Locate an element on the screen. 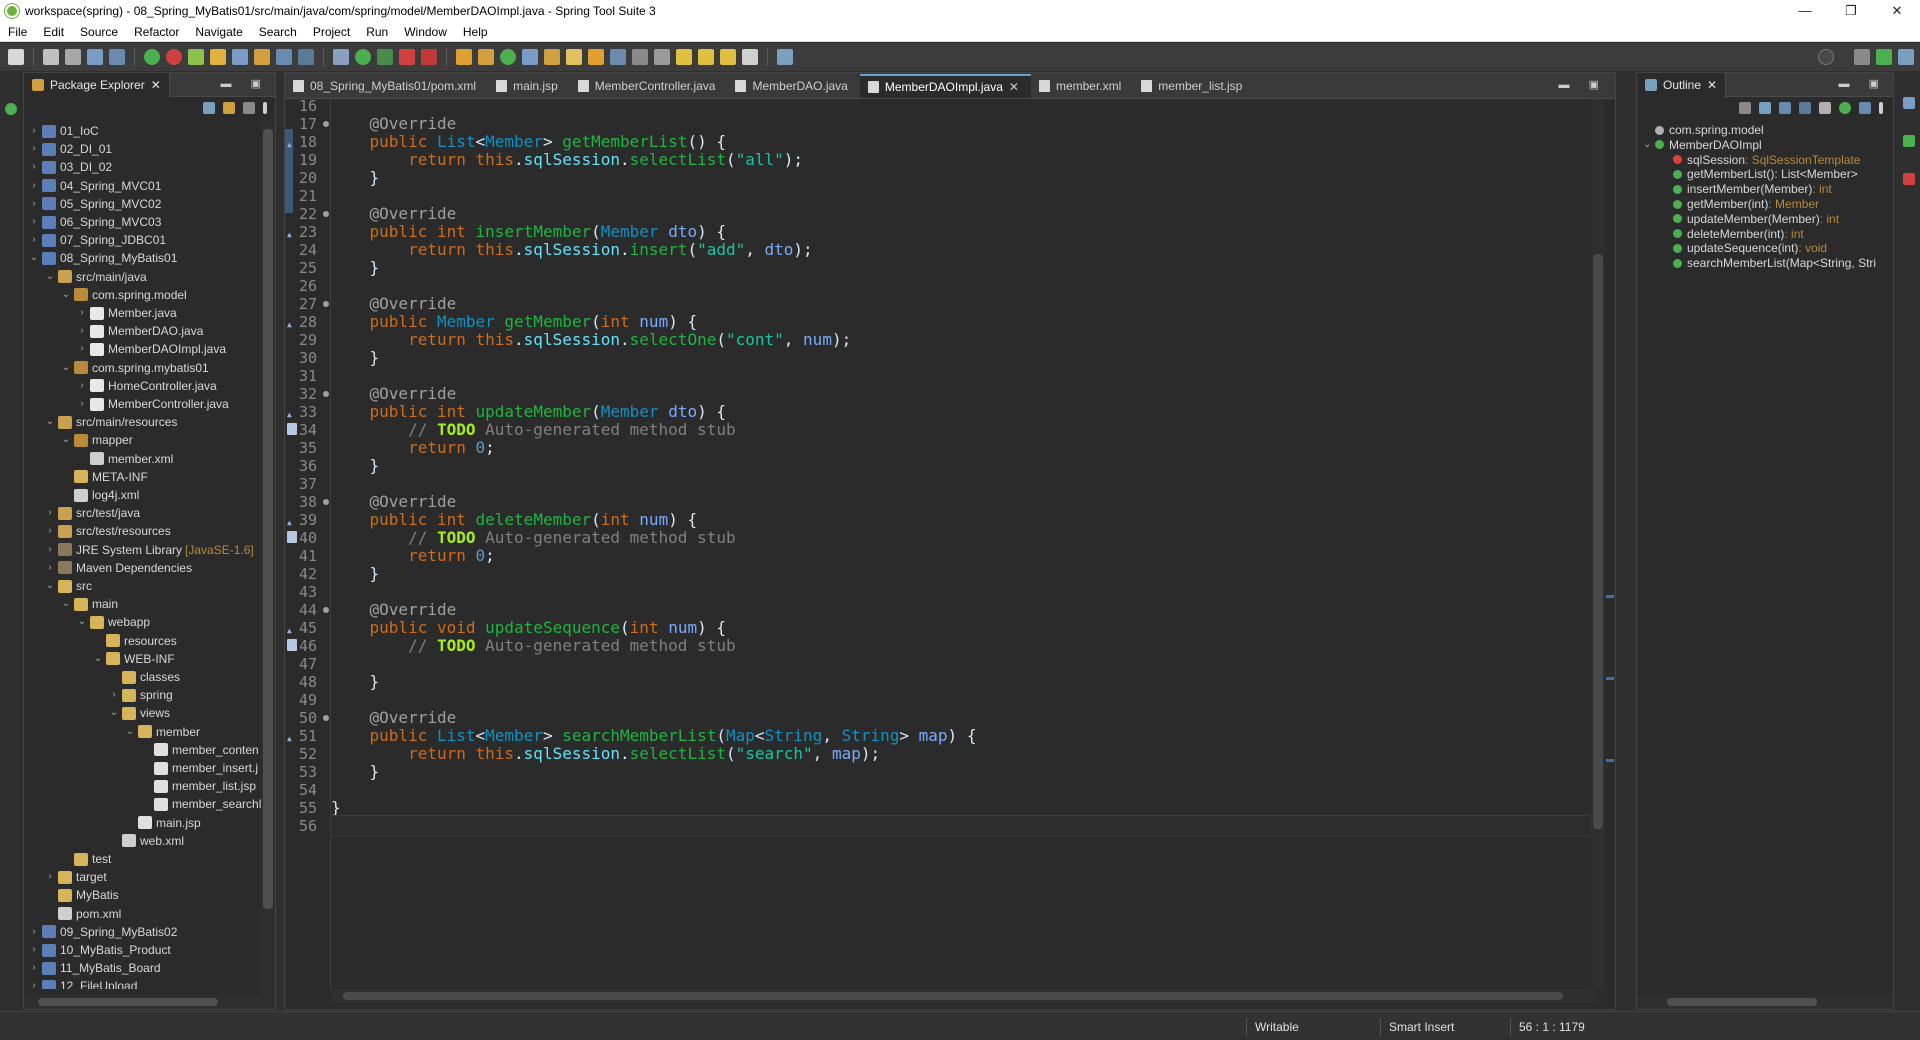  quick-access-search-icon is located at coordinates (1826, 57).